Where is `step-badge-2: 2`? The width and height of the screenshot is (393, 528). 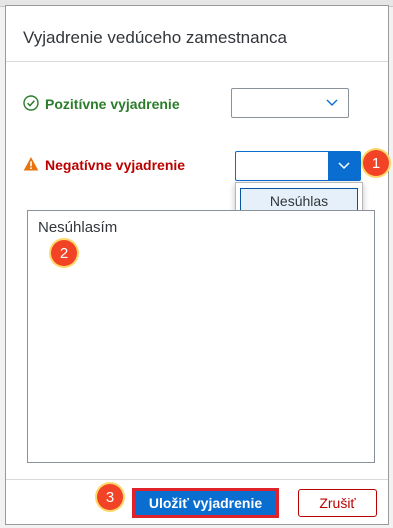 step-badge-2: 2 is located at coordinates (64, 253).